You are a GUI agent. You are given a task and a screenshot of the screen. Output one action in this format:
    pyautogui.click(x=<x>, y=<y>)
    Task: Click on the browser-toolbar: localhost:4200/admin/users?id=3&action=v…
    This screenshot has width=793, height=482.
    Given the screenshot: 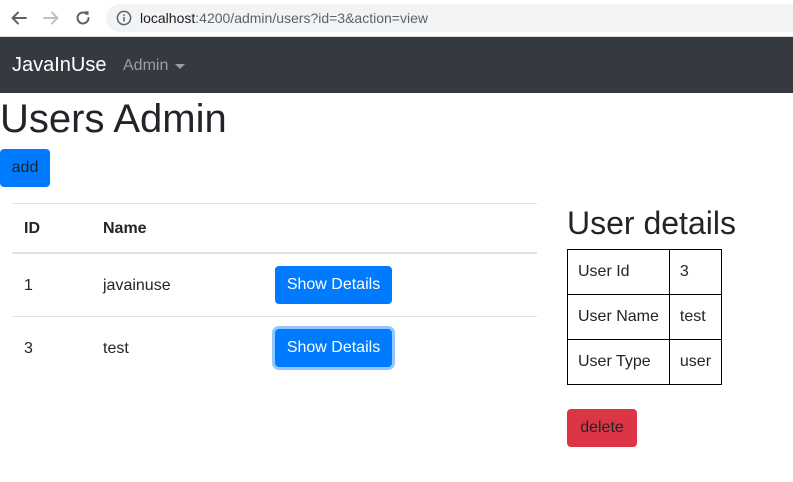 What is the action you would take?
    pyautogui.click(x=396, y=18)
    